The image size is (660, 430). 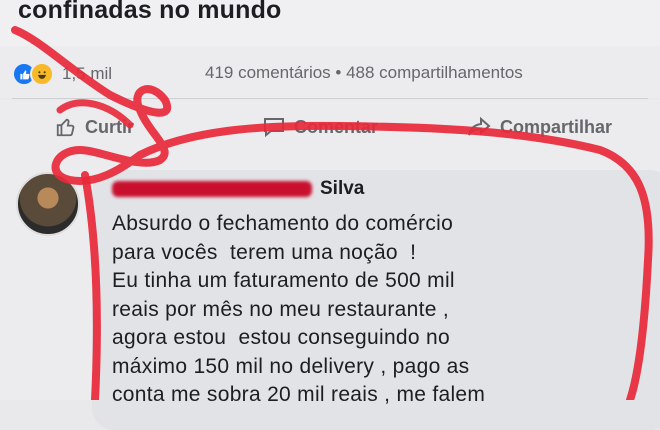 I want to click on avatar, so click(x=48, y=204).